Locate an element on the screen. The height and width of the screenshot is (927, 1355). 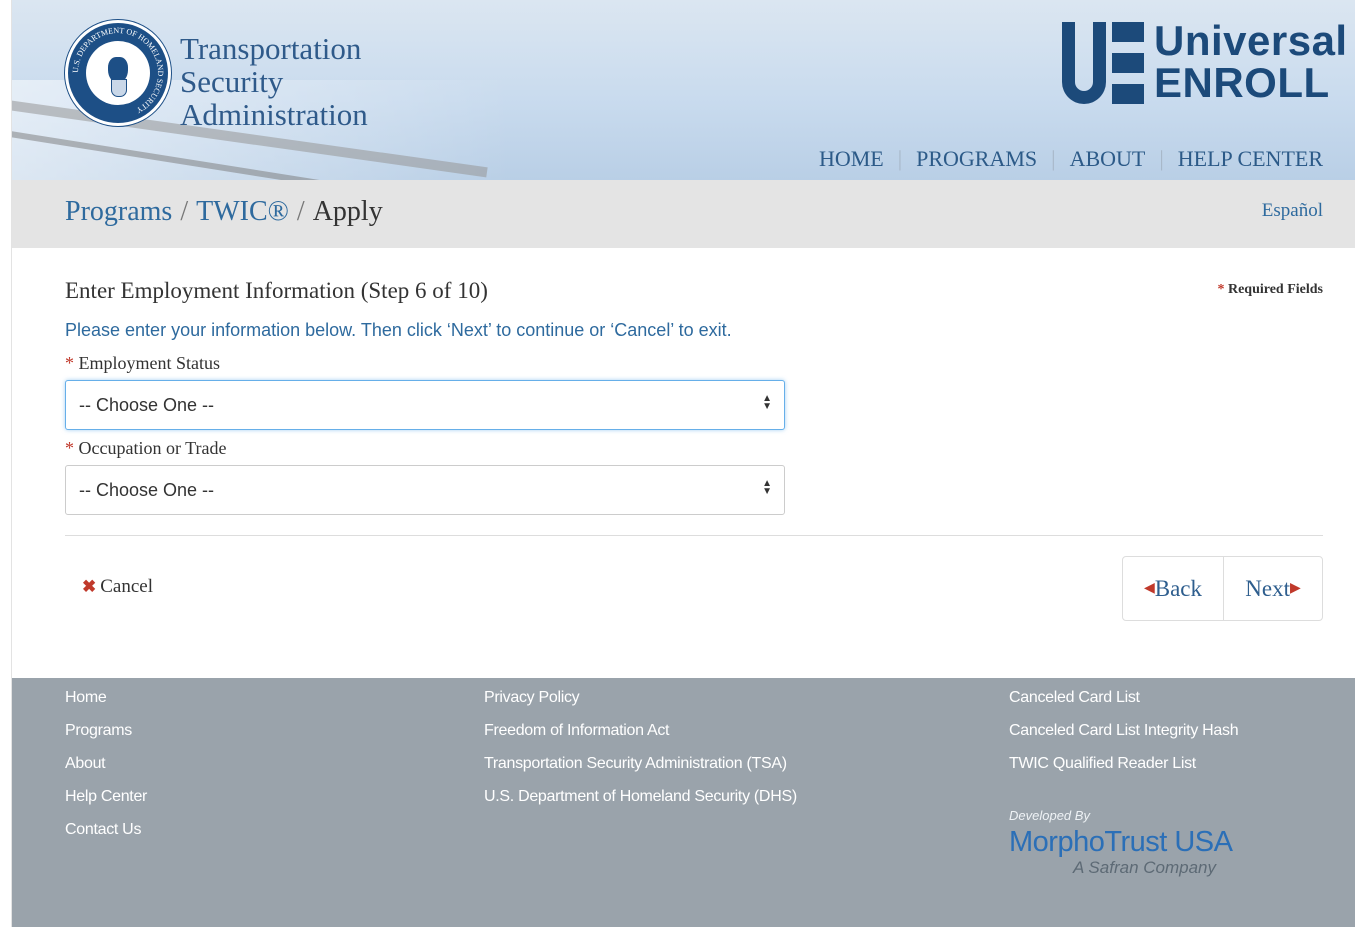
universal-enroll-logo: Universal ENROLL is located at coordinates (1204, 64).